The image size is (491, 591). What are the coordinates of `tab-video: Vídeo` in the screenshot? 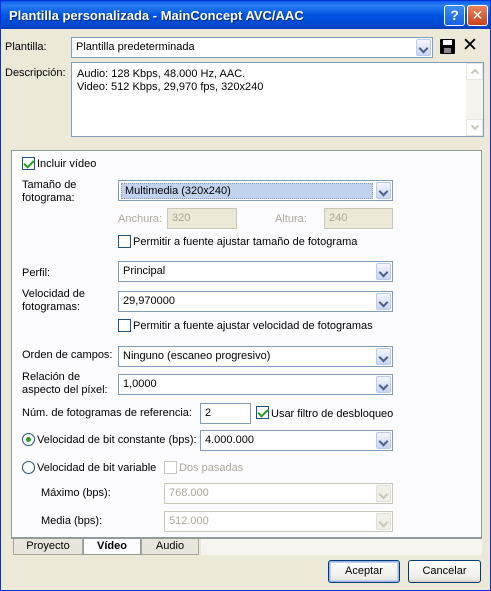 It's located at (112, 547).